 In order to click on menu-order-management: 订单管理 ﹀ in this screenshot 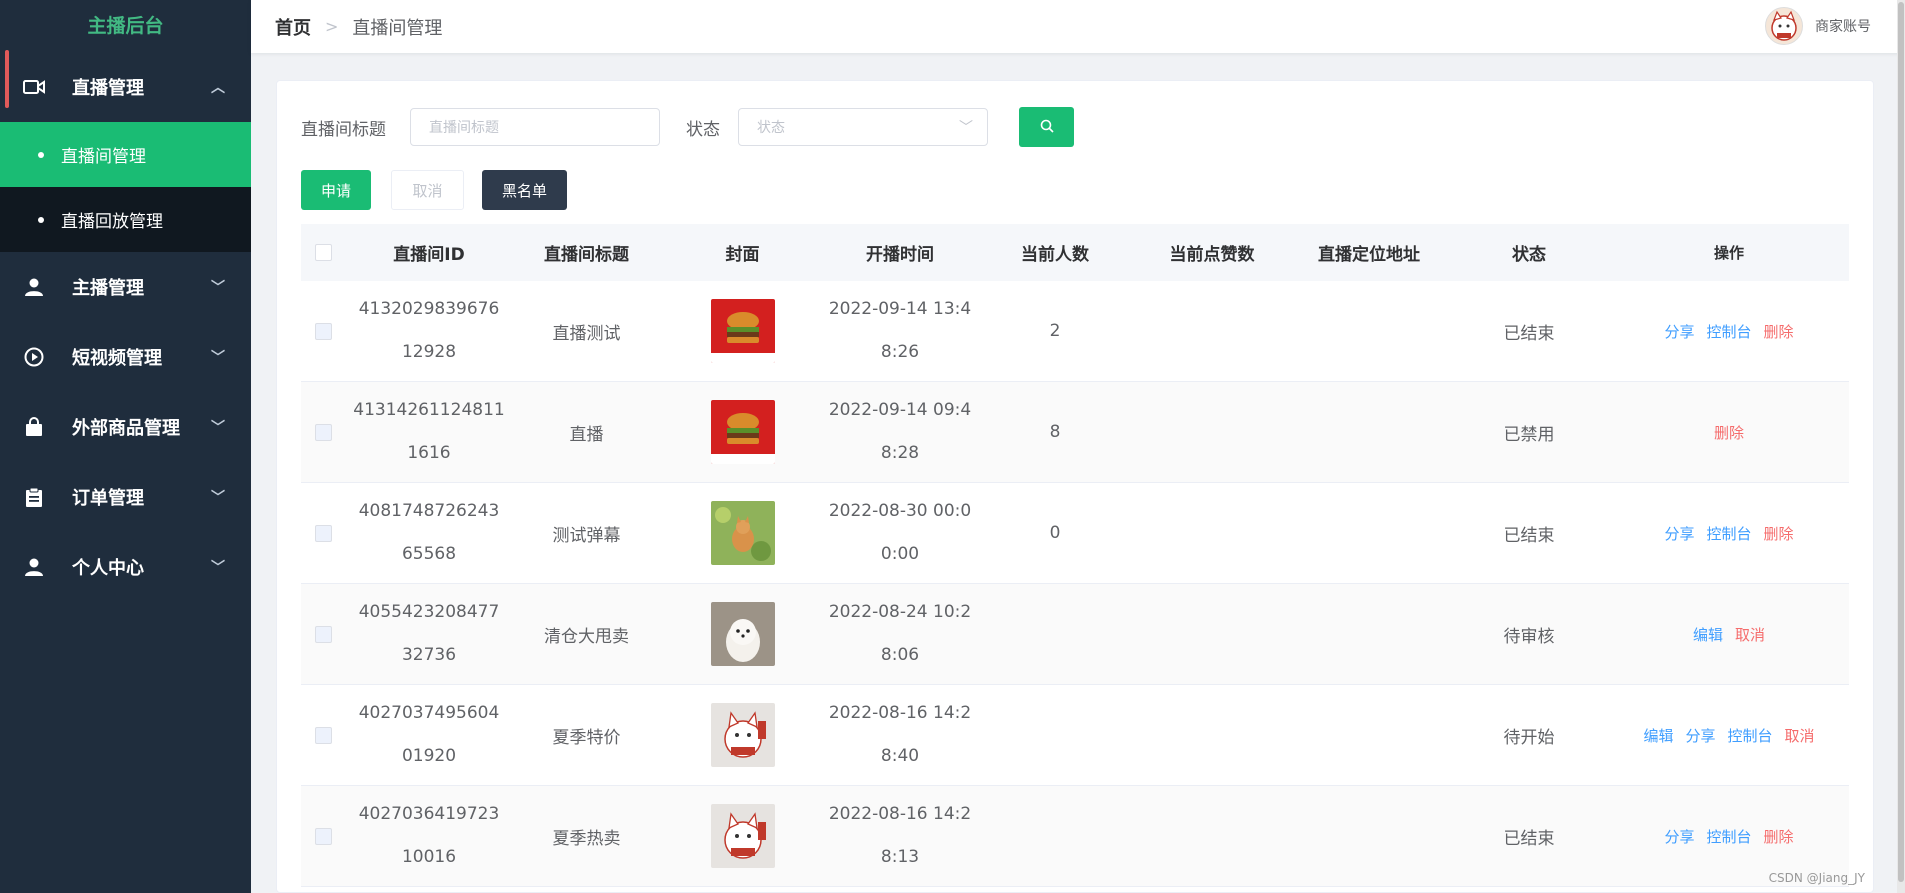, I will do `click(125, 497)`.